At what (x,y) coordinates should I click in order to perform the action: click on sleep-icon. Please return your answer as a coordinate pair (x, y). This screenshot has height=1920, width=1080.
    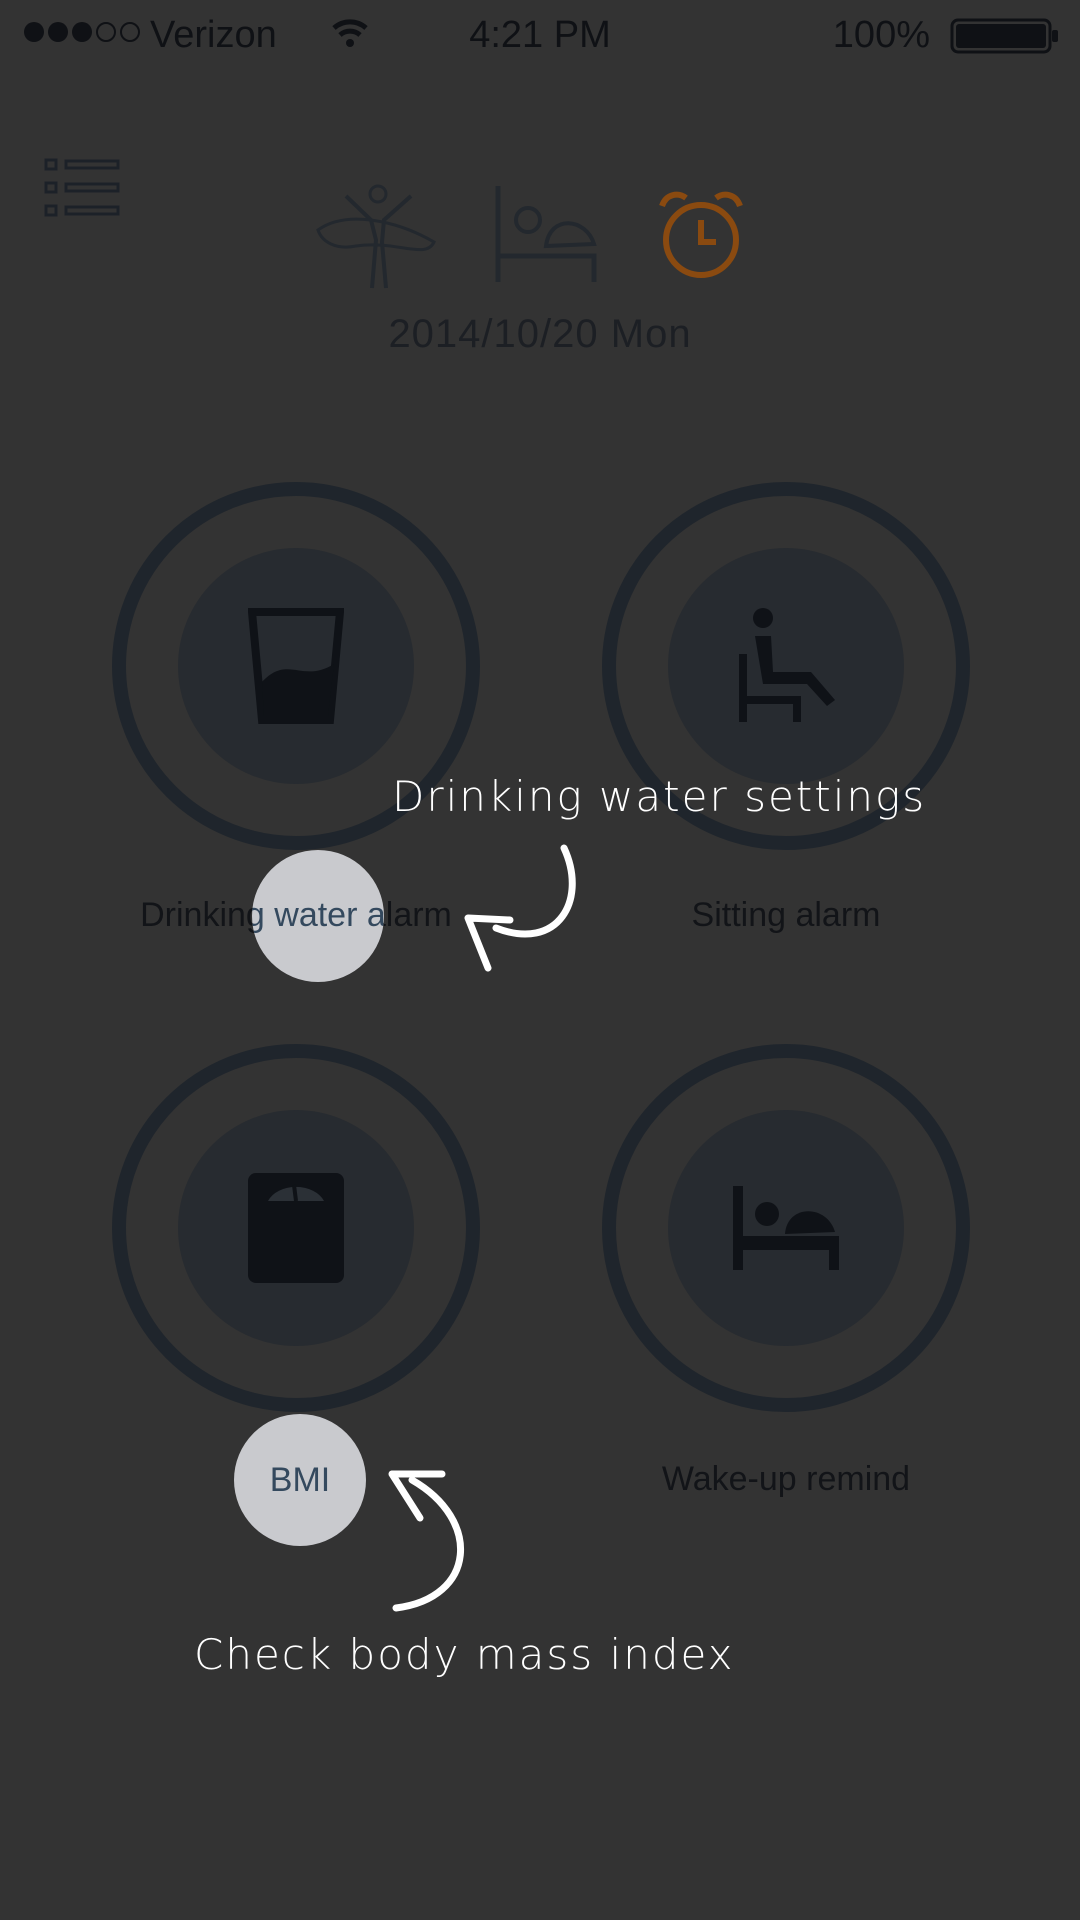
    Looking at the image, I should click on (547, 234).